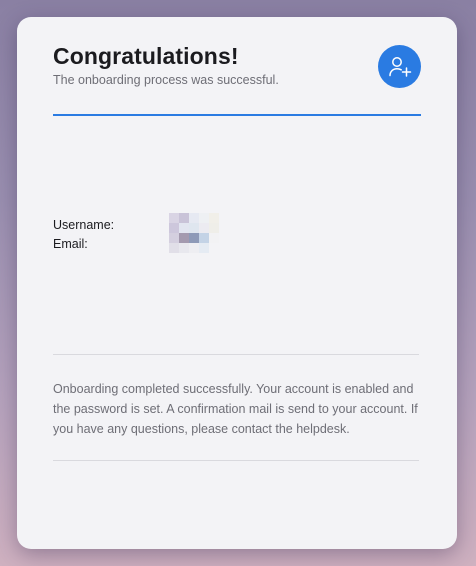 The image size is (476, 566). I want to click on content-divider-top, so click(236, 354).